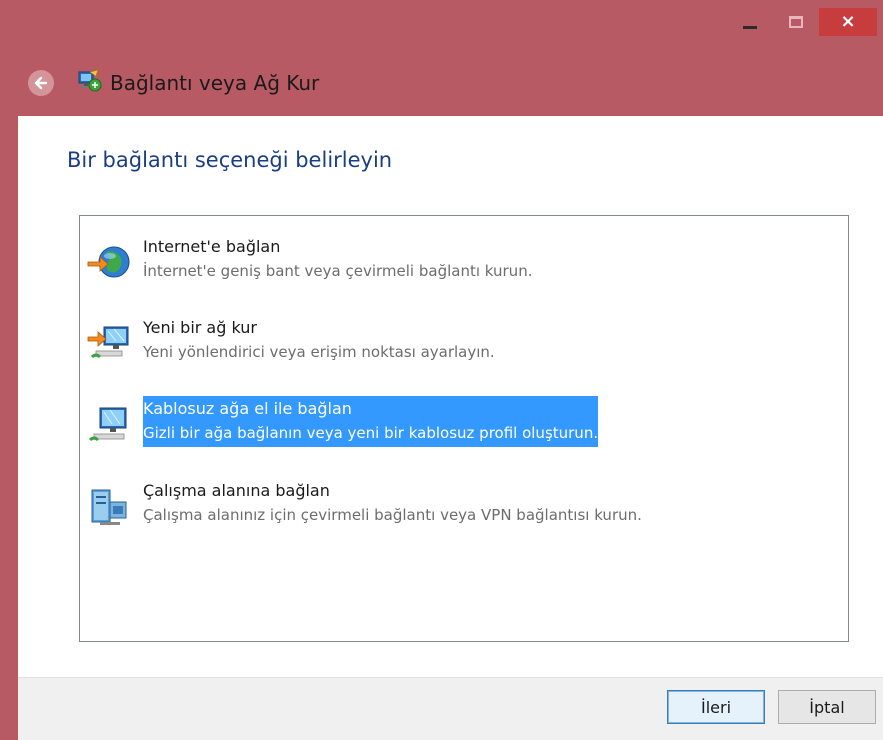  Describe the element at coordinates (750, 22) in the screenshot. I see `minimize-button` at that location.